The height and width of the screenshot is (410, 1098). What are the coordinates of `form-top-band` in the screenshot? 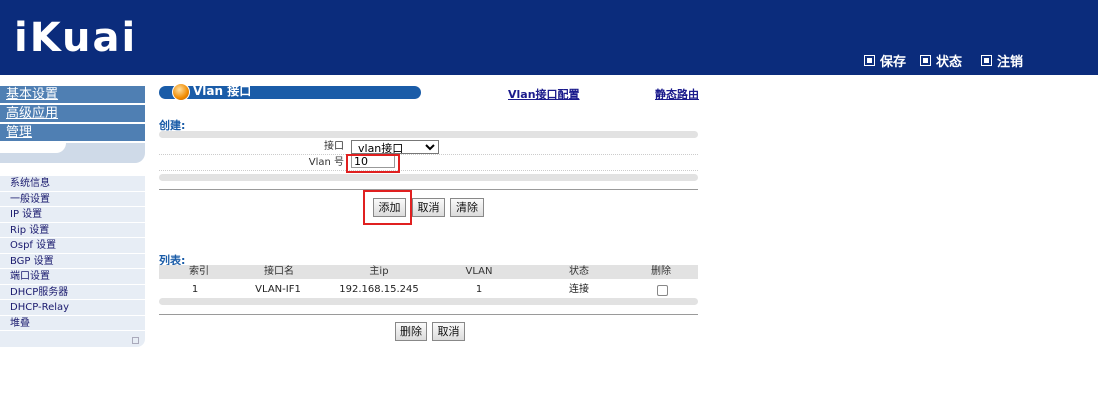 It's located at (428, 134).